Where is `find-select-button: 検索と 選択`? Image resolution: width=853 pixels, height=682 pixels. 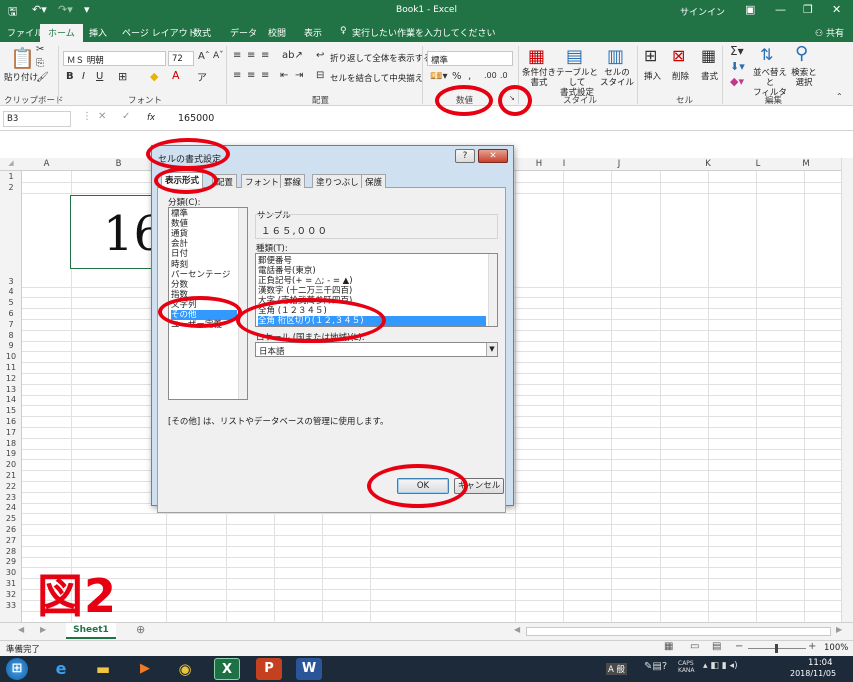
find-select-button: 検索と 選択 is located at coordinates (804, 78).